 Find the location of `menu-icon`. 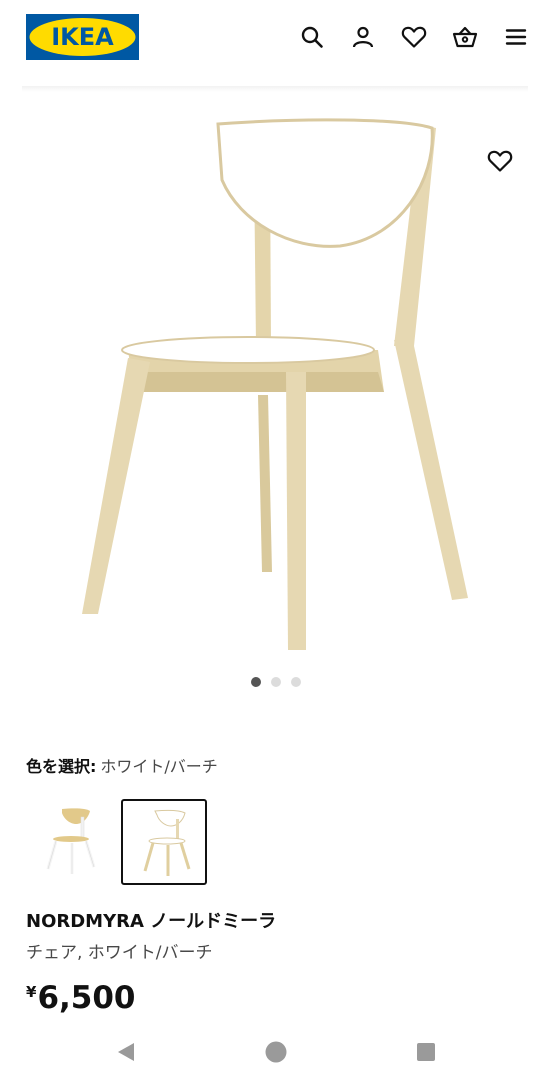

menu-icon is located at coordinates (516, 37).